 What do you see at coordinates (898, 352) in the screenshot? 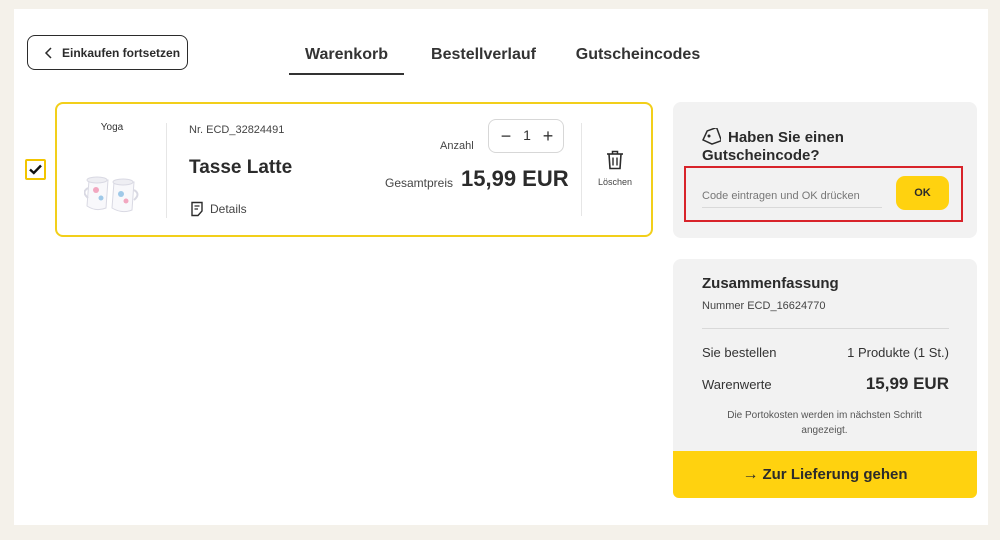
I see `summary-row-value: 1 Produkte (1 St.)` at bounding box center [898, 352].